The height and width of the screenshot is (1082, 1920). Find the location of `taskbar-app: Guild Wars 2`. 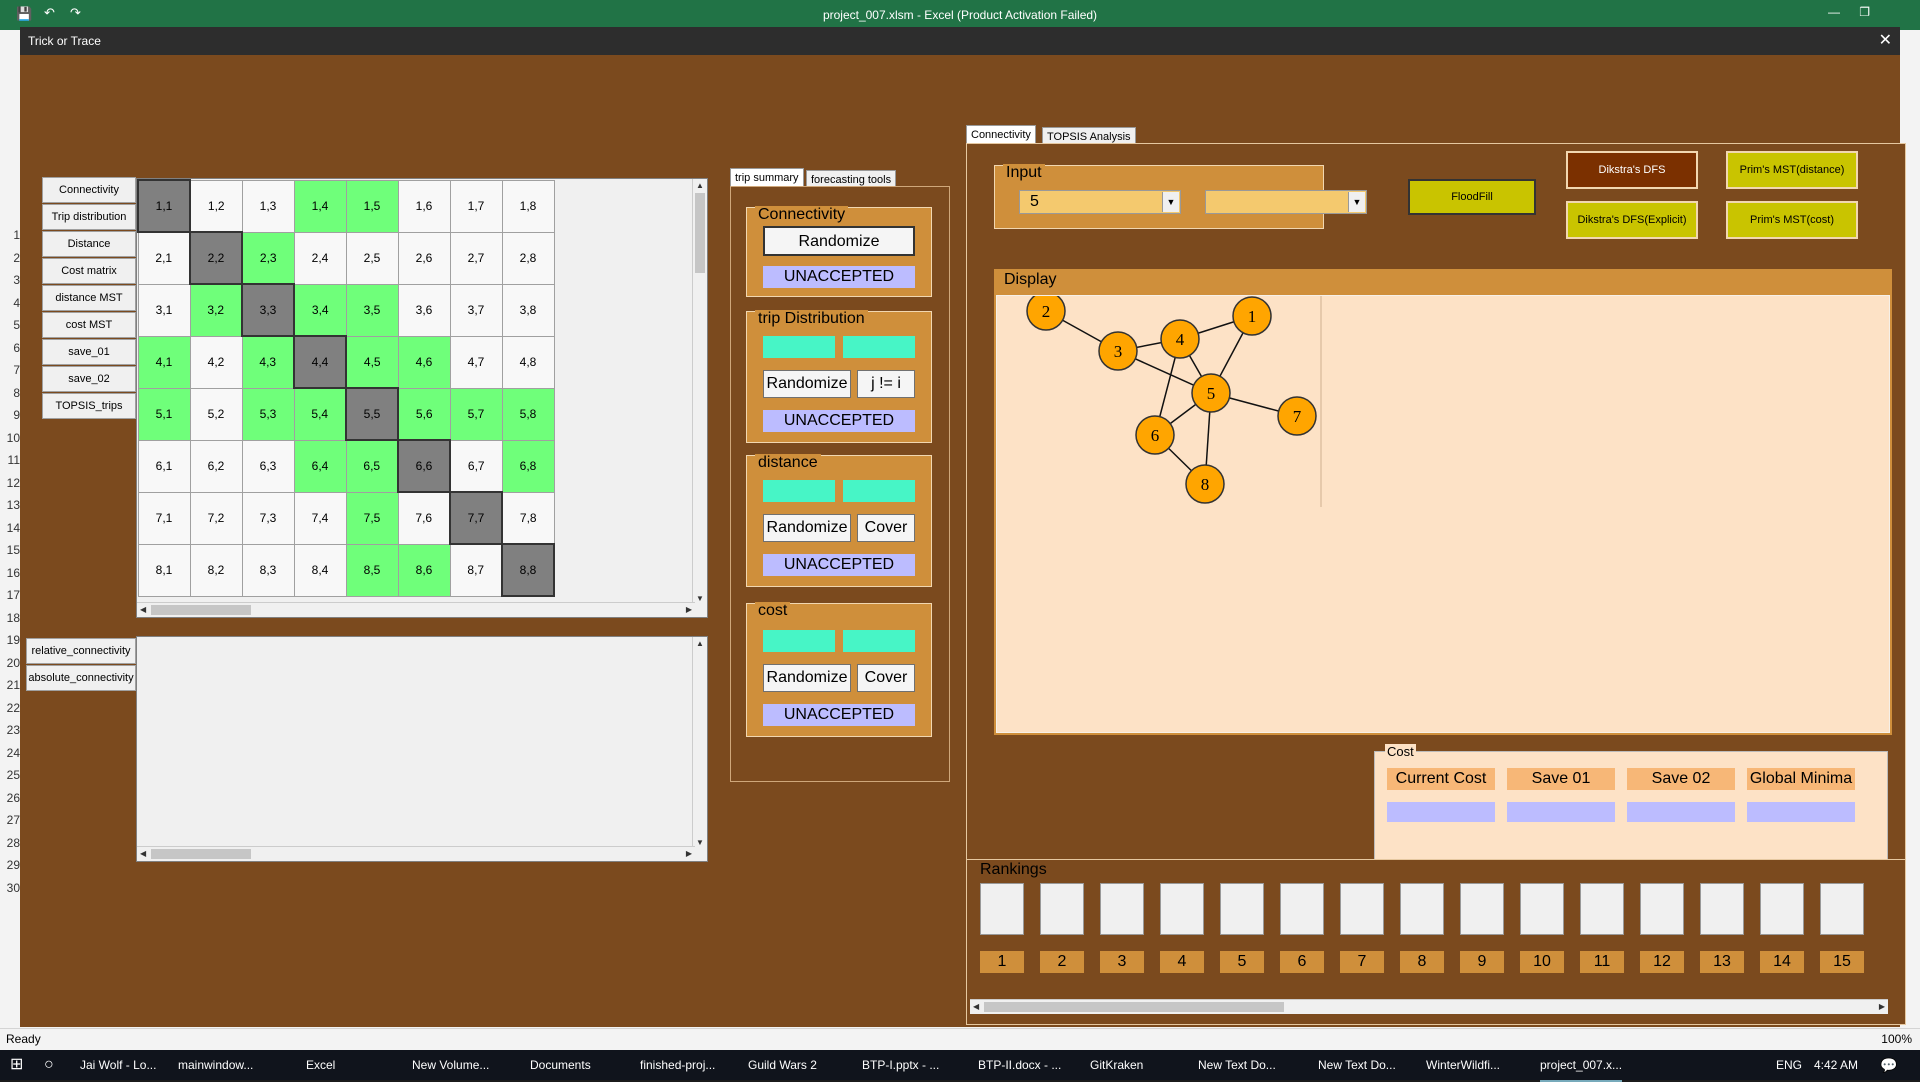

taskbar-app: Guild Wars 2 is located at coordinates (782, 1065).